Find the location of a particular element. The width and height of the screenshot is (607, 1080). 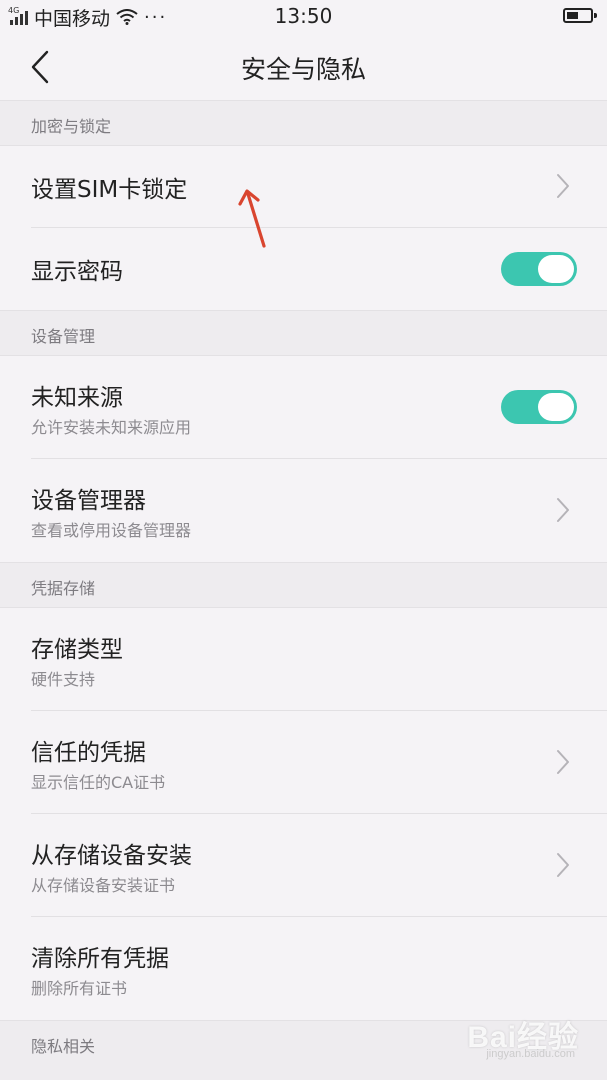

row-title: 设备管理器 is located at coordinates (88, 501).